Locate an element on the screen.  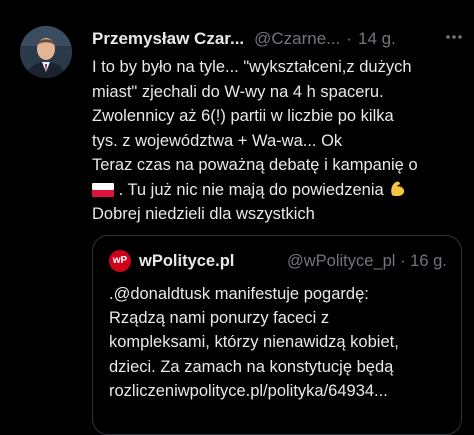
quoted-author-name: wPolityce.pl is located at coordinates (186, 261).